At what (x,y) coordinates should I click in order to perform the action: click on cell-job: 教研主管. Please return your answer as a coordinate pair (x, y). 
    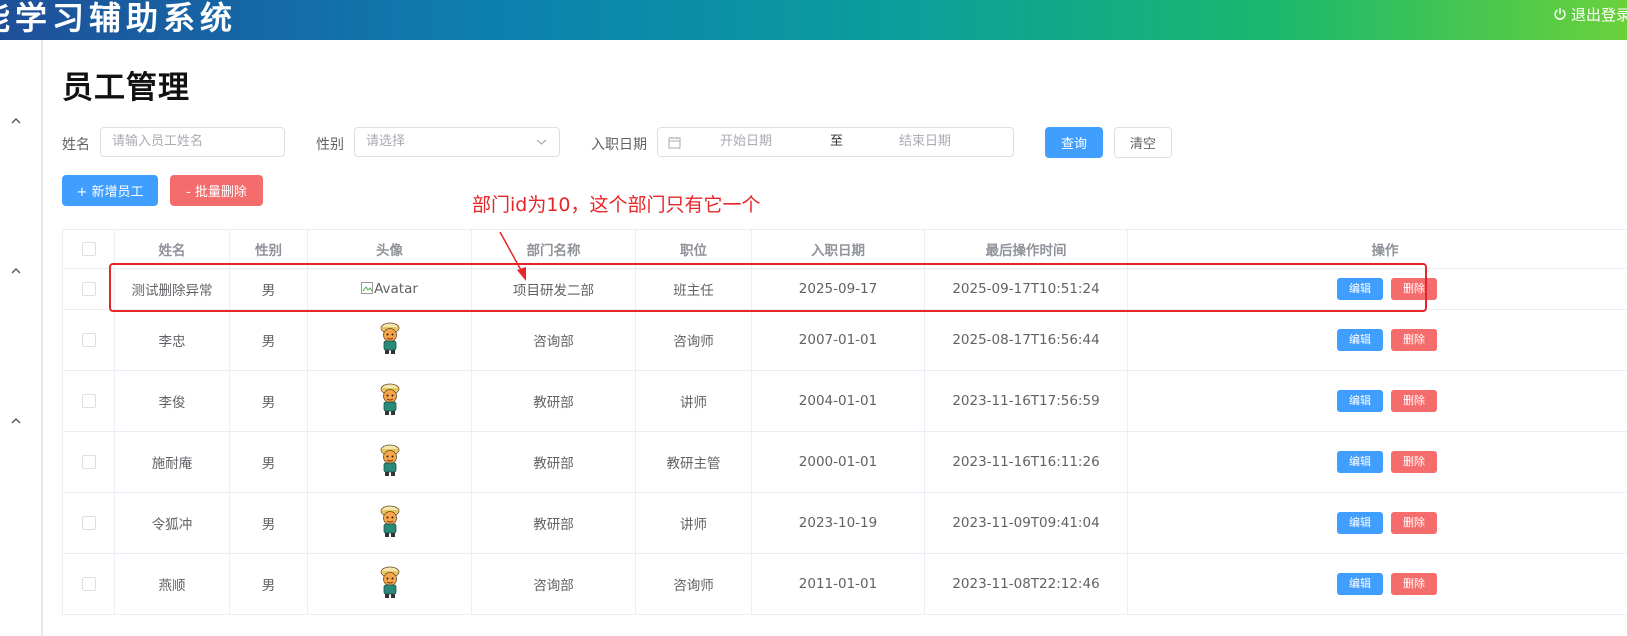
    Looking at the image, I should click on (693, 462).